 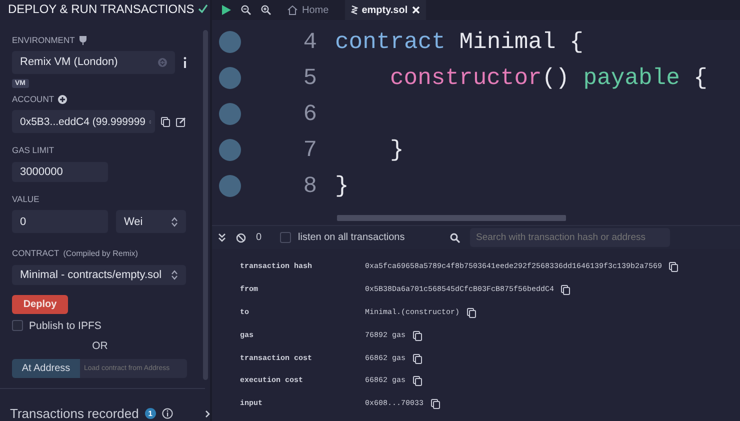 What do you see at coordinates (36, 253) in the screenshot?
I see `field-label: CONTRACT` at bounding box center [36, 253].